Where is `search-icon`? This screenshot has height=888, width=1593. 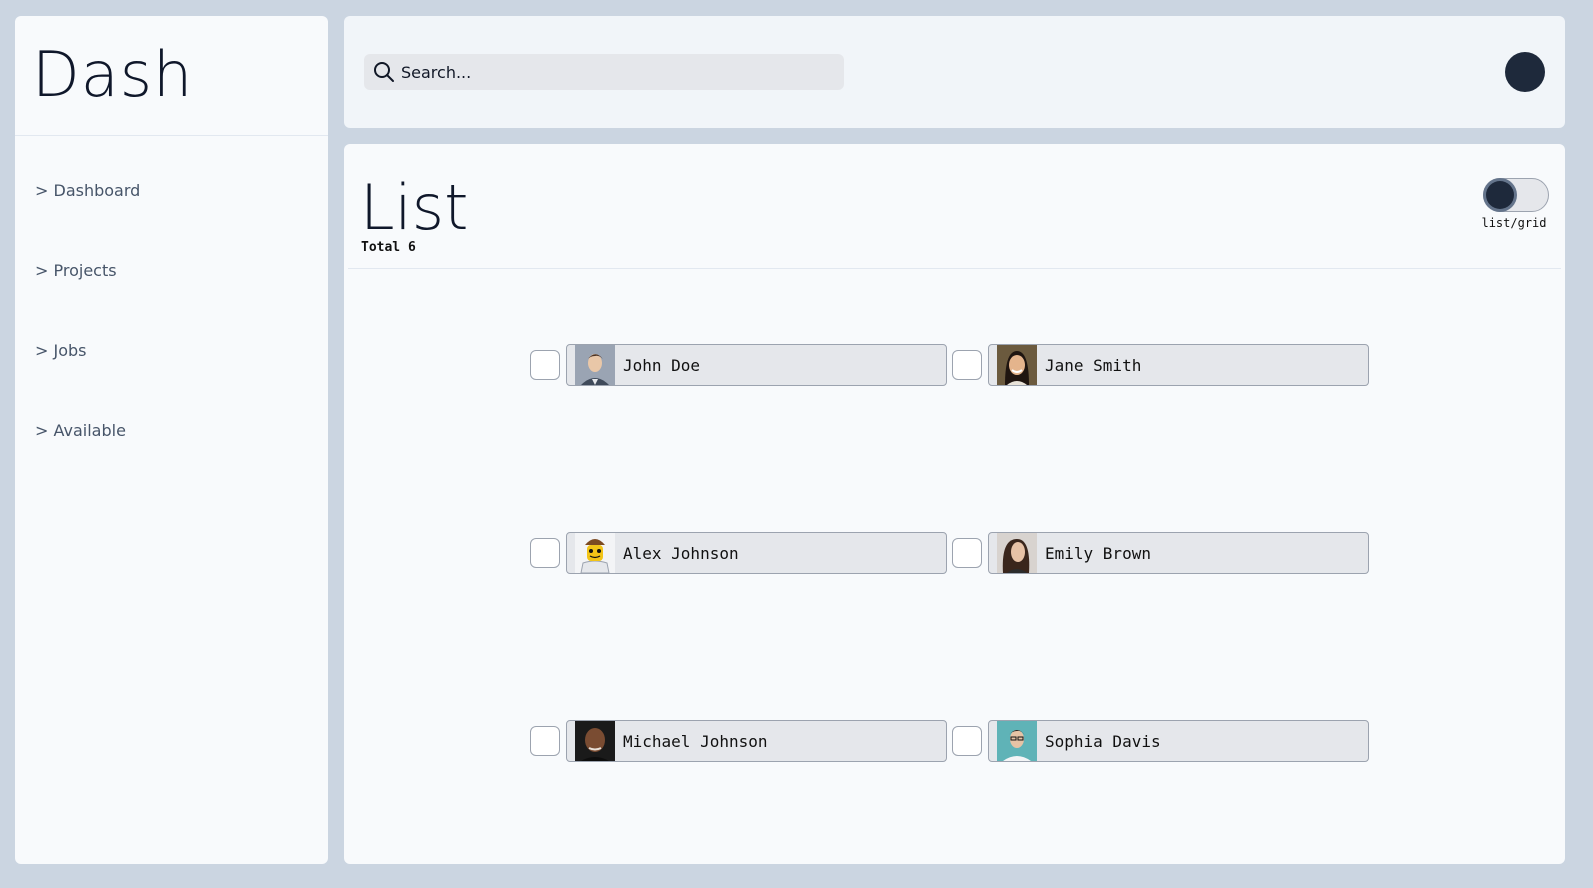 search-icon is located at coordinates (384, 72).